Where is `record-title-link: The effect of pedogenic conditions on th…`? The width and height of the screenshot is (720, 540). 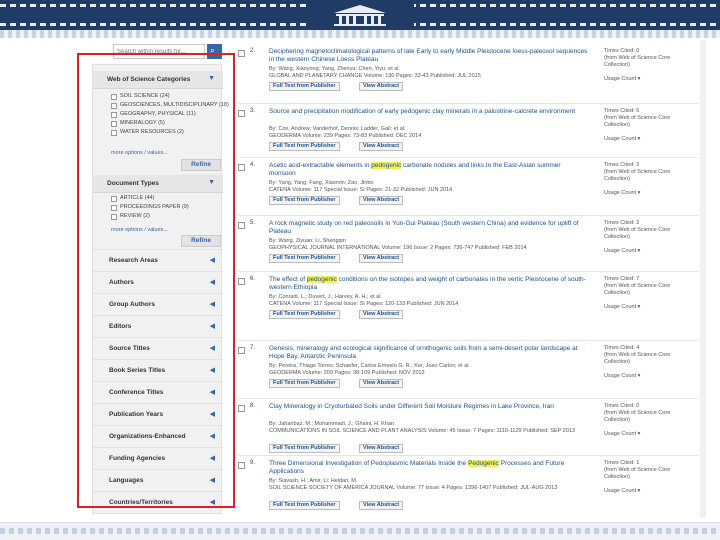 record-title-link: The effect of pedogenic conditions on th… is located at coordinates (429, 284).